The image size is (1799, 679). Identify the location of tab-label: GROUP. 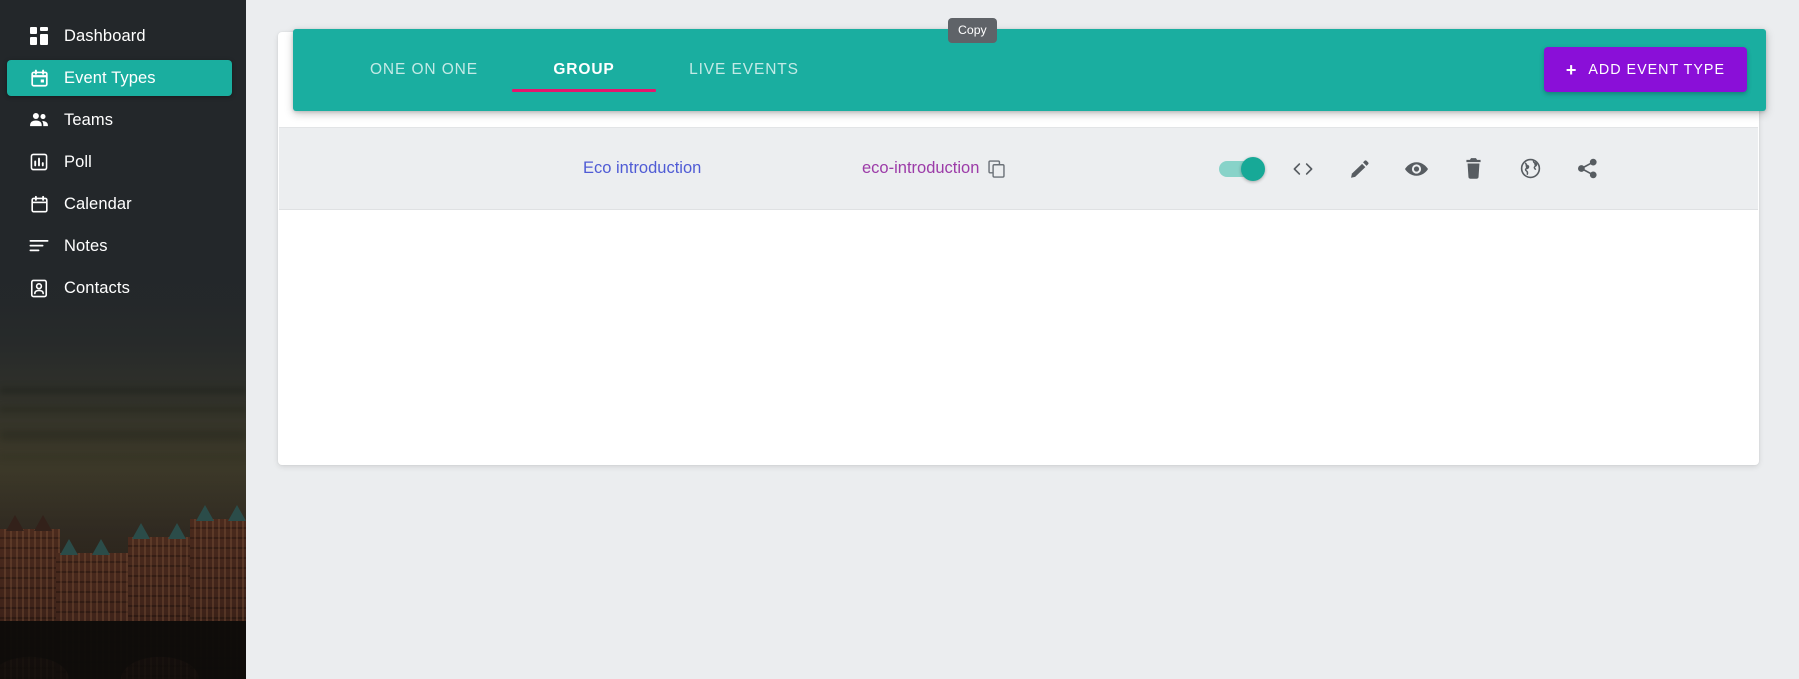
(584, 69).